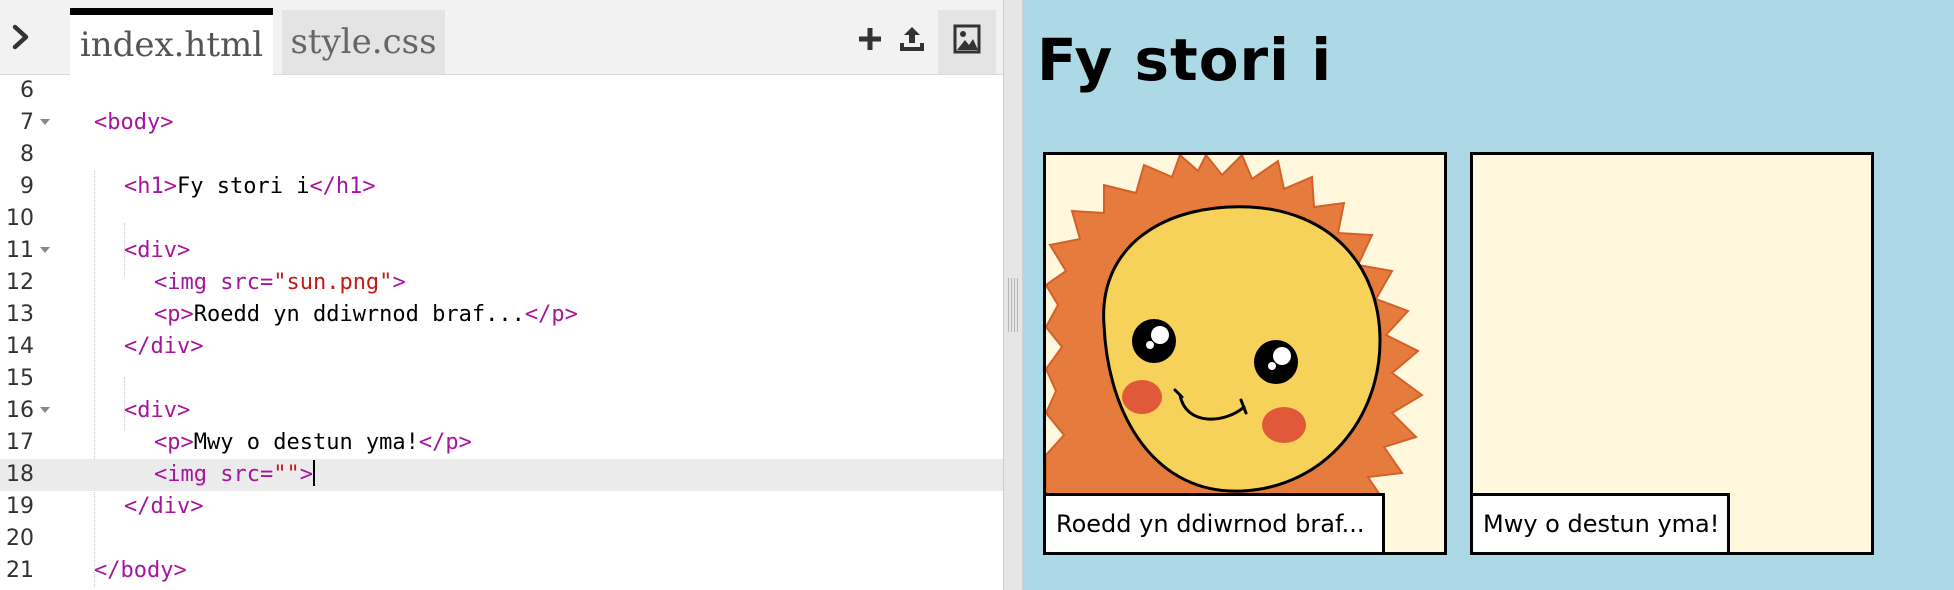 The width and height of the screenshot is (1954, 590). Describe the element at coordinates (20, 314) in the screenshot. I see `line-number: 13` at that location.